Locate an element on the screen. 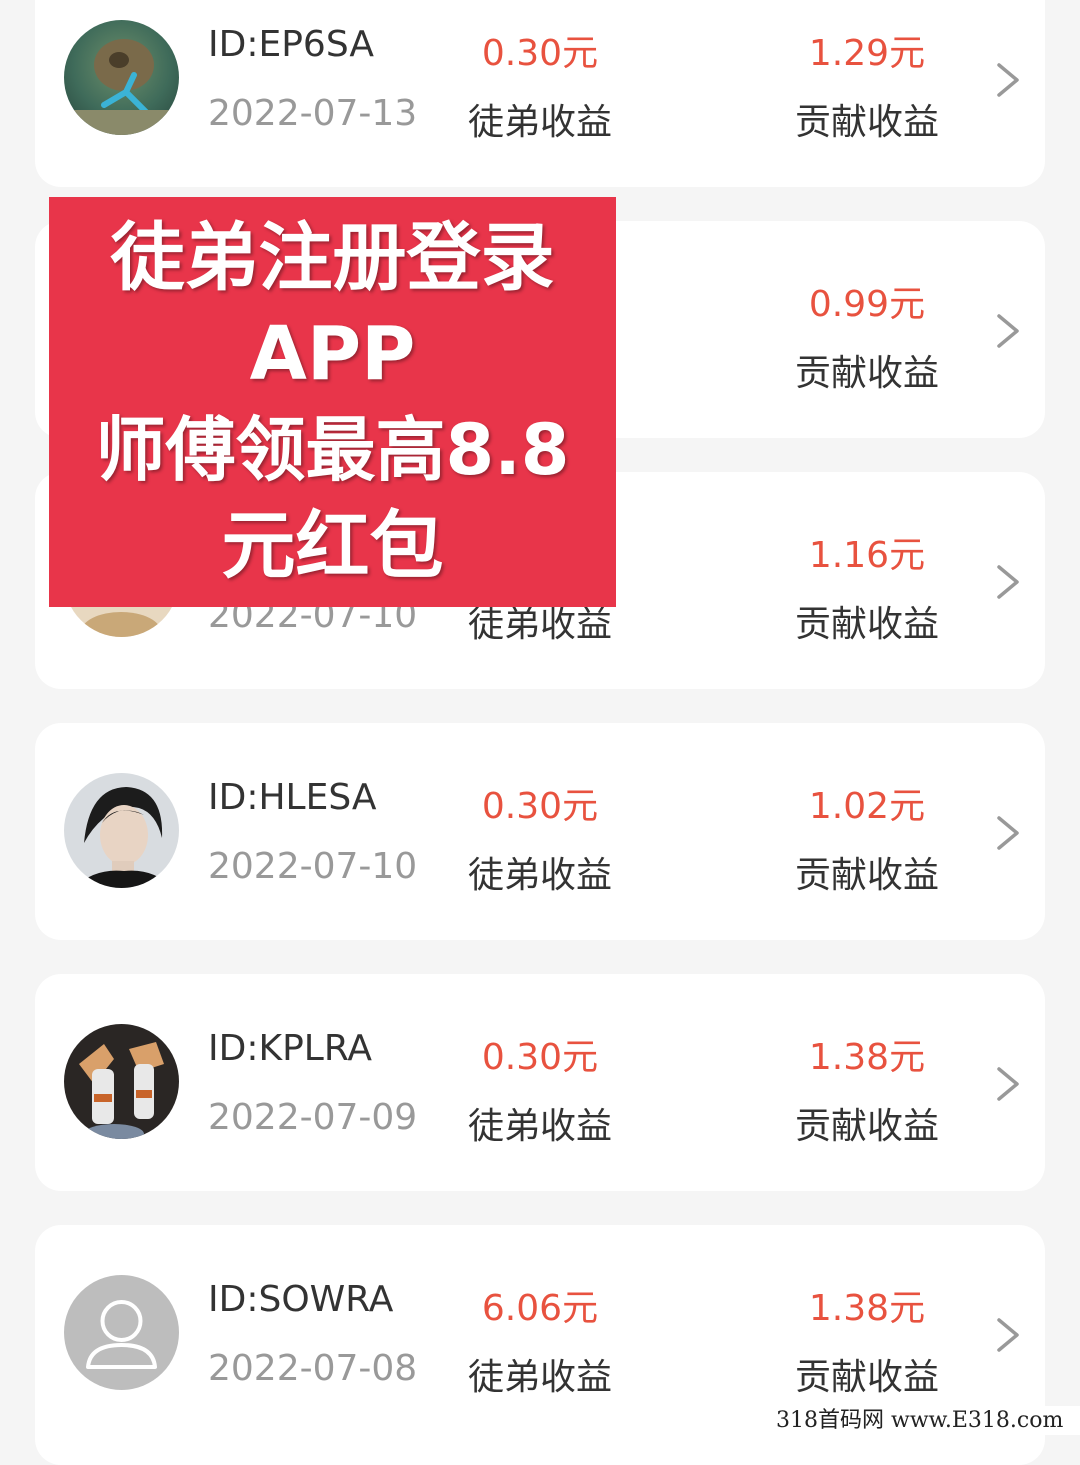 The width and height of the screenshot is (1080, 1465). promo-line-2: APP is located at coordinates (332, 354).